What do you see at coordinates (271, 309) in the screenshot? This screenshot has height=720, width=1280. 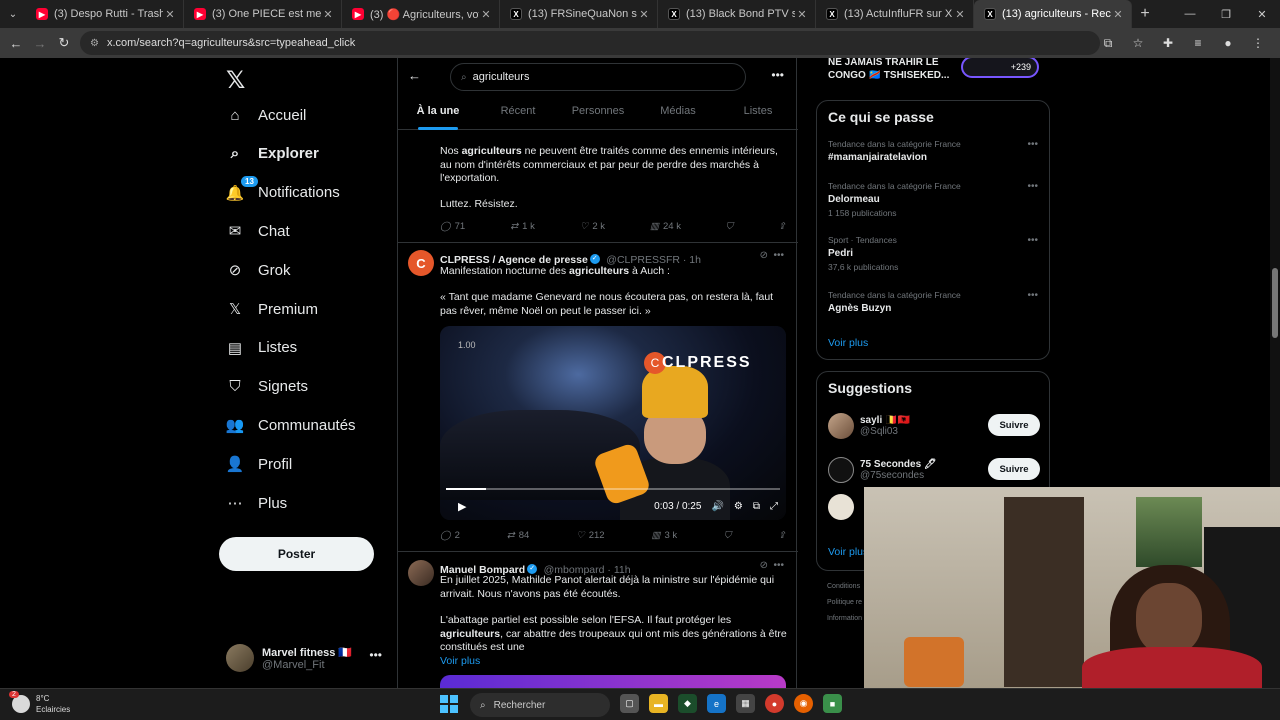 I see `nav-item-premium: 𝕏 Premium` at bounding box center [271, 309].